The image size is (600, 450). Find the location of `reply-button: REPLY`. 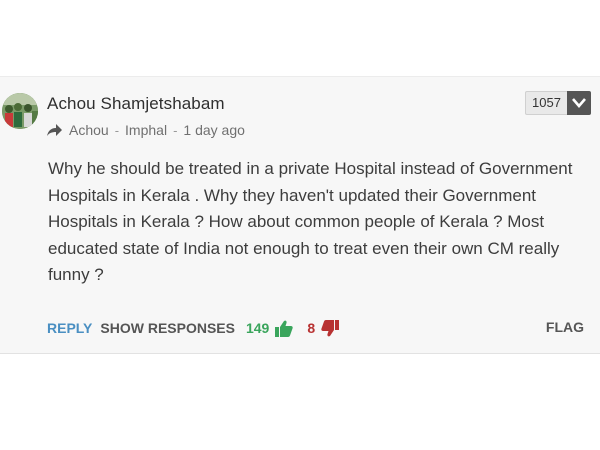

reply-button: REPLY is located at coordinates (69, 328).